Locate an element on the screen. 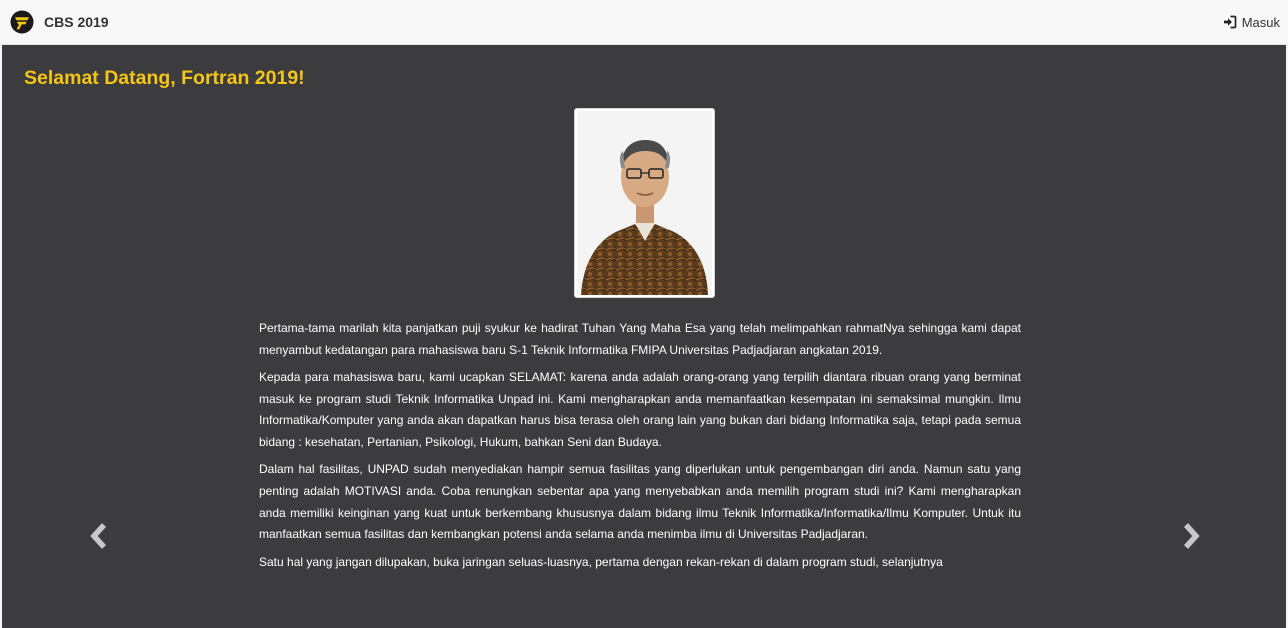  chevron-right-icon is located at coordinates (1191, 536).